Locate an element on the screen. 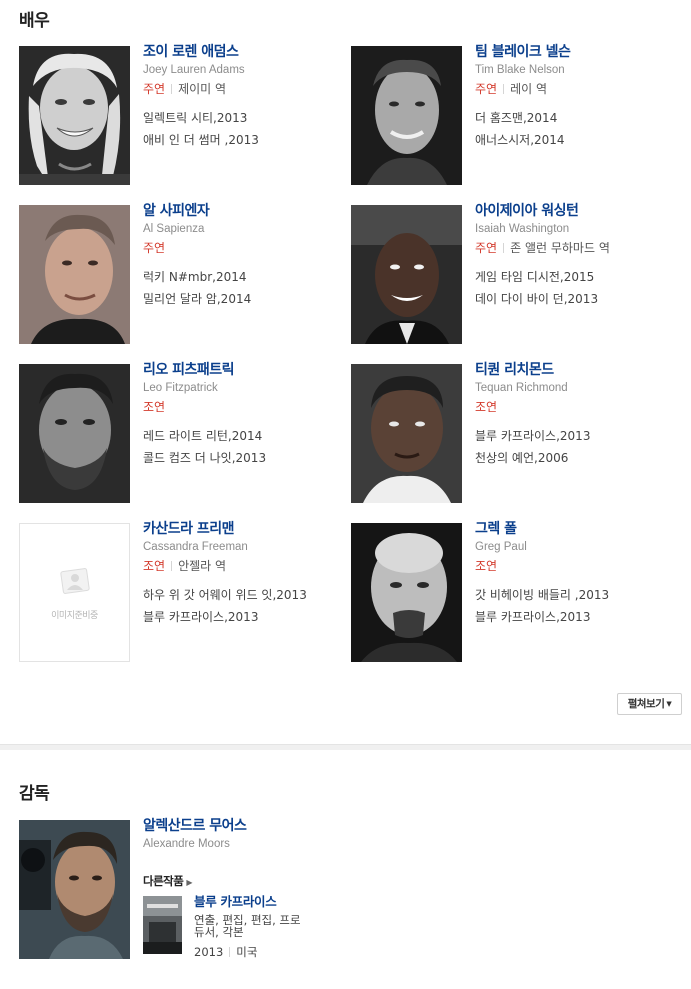 This screenshot has width=691, height=989. actor-english-name: Joey Lauren Adams is located at coordinates (194, 70).